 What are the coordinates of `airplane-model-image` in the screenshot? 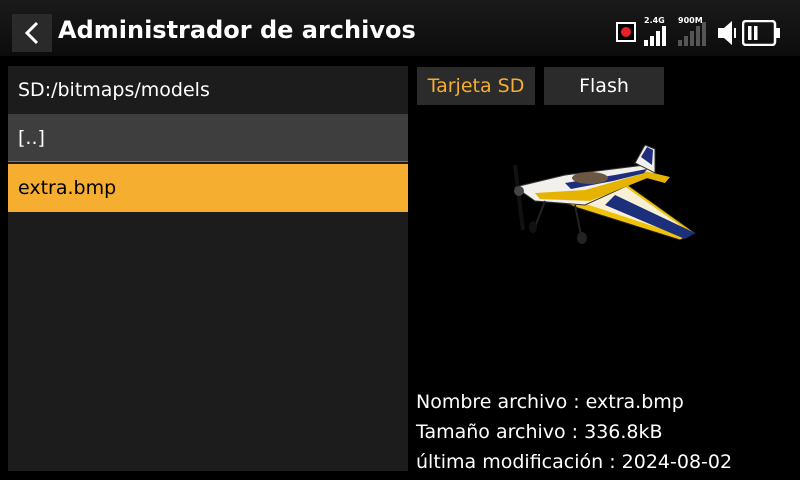 It's located at (604, 194).